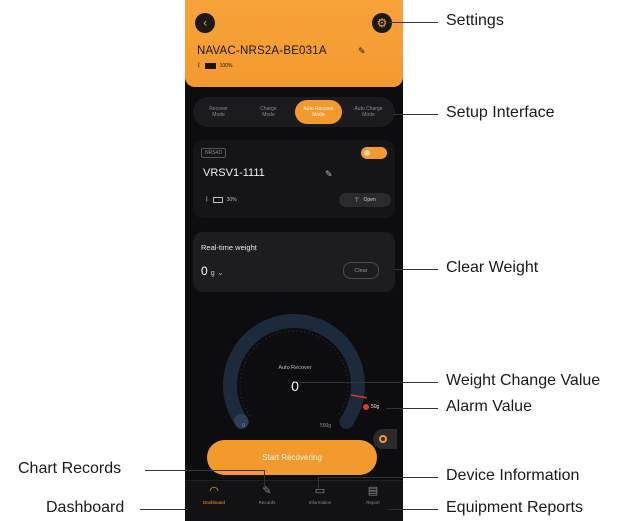  What do you see at coordinates (221, 273) in the screenshot?
I see `chevron-down-icon: ⌄` at bounding box center [221, 273].